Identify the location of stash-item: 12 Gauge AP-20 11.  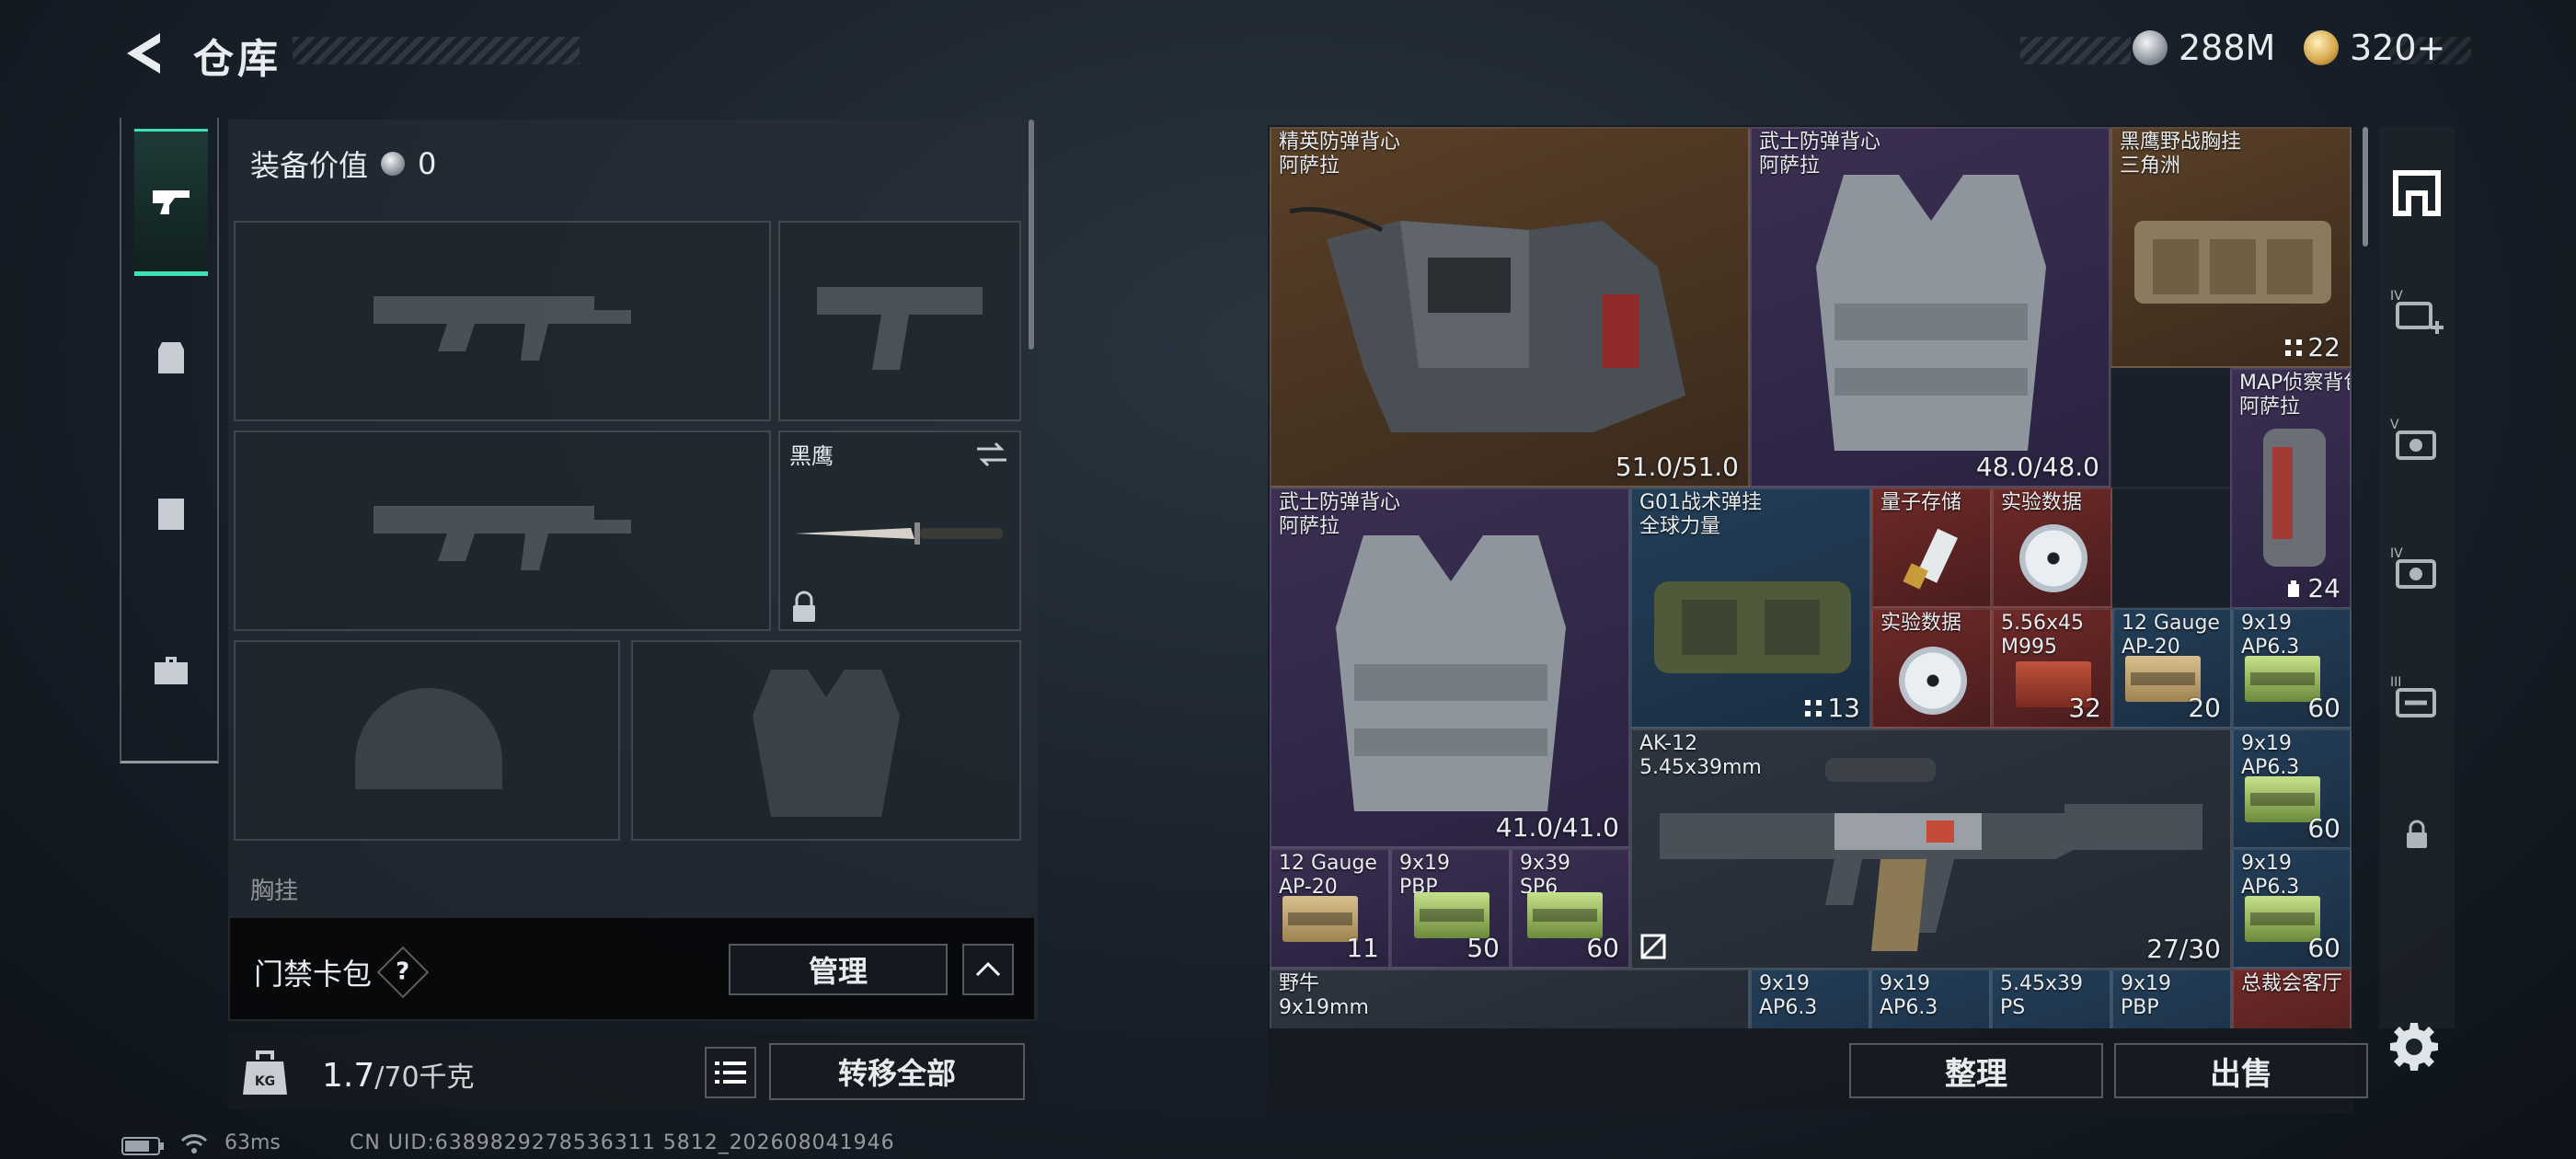
(1330, 908).